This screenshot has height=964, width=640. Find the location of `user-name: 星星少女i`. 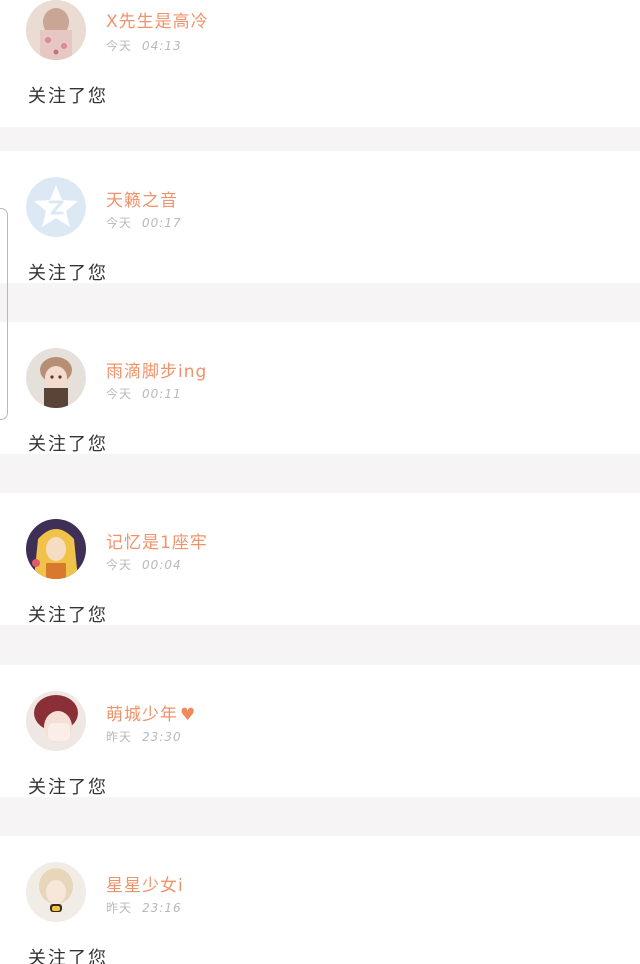

user-name: 星星少女i is located at coordinates (145, 883).